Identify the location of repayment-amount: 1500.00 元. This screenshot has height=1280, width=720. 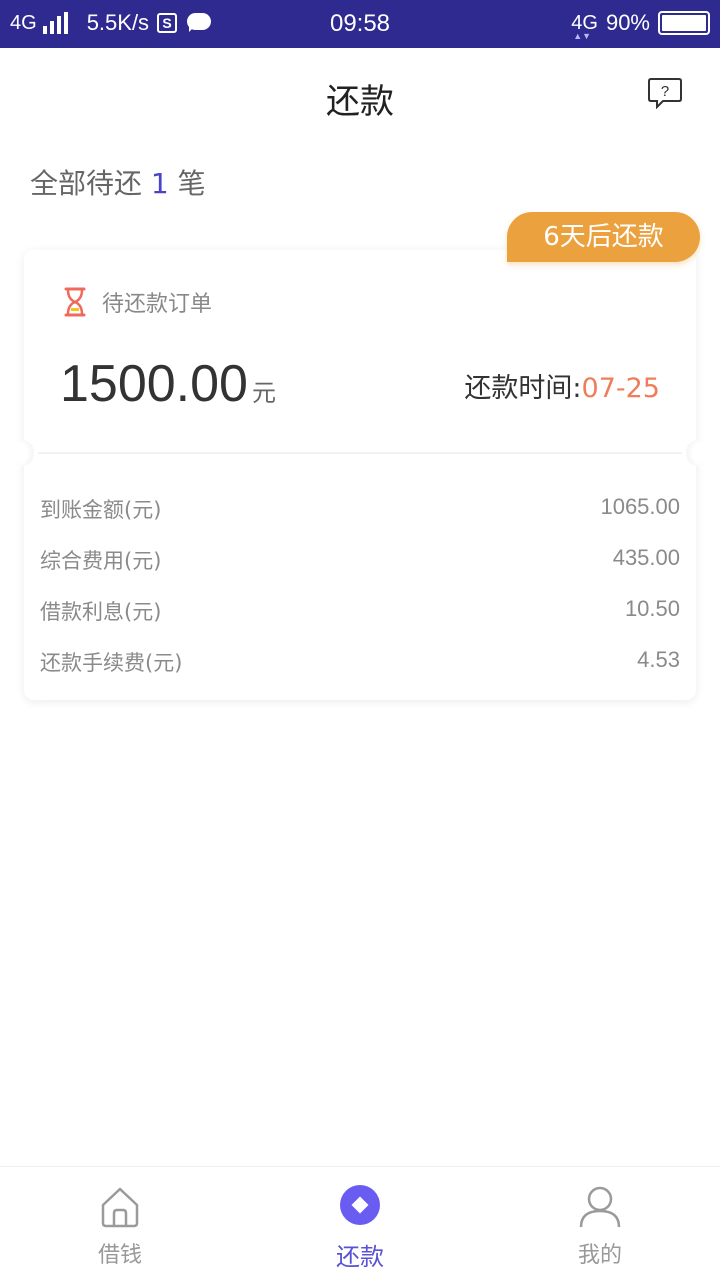
(168, 384).